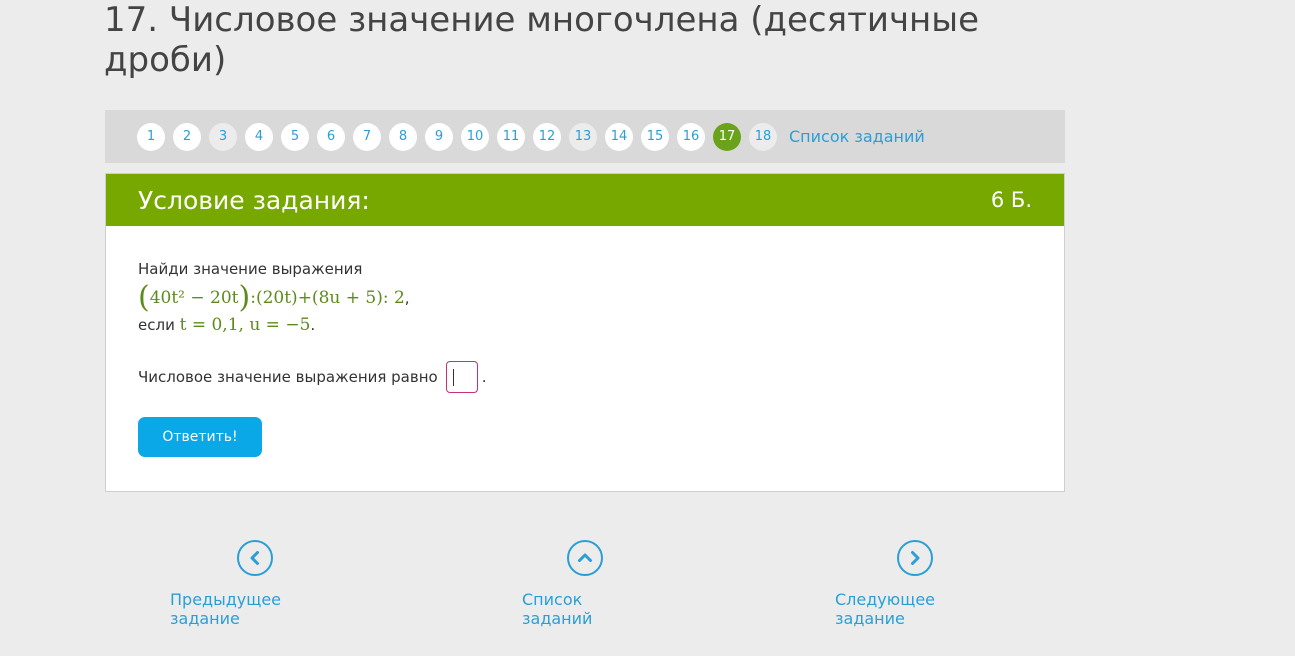 The width and height of the screenshot is (1295, 656). I want to click on task-list-label: Список заданий, so click(557, 609).